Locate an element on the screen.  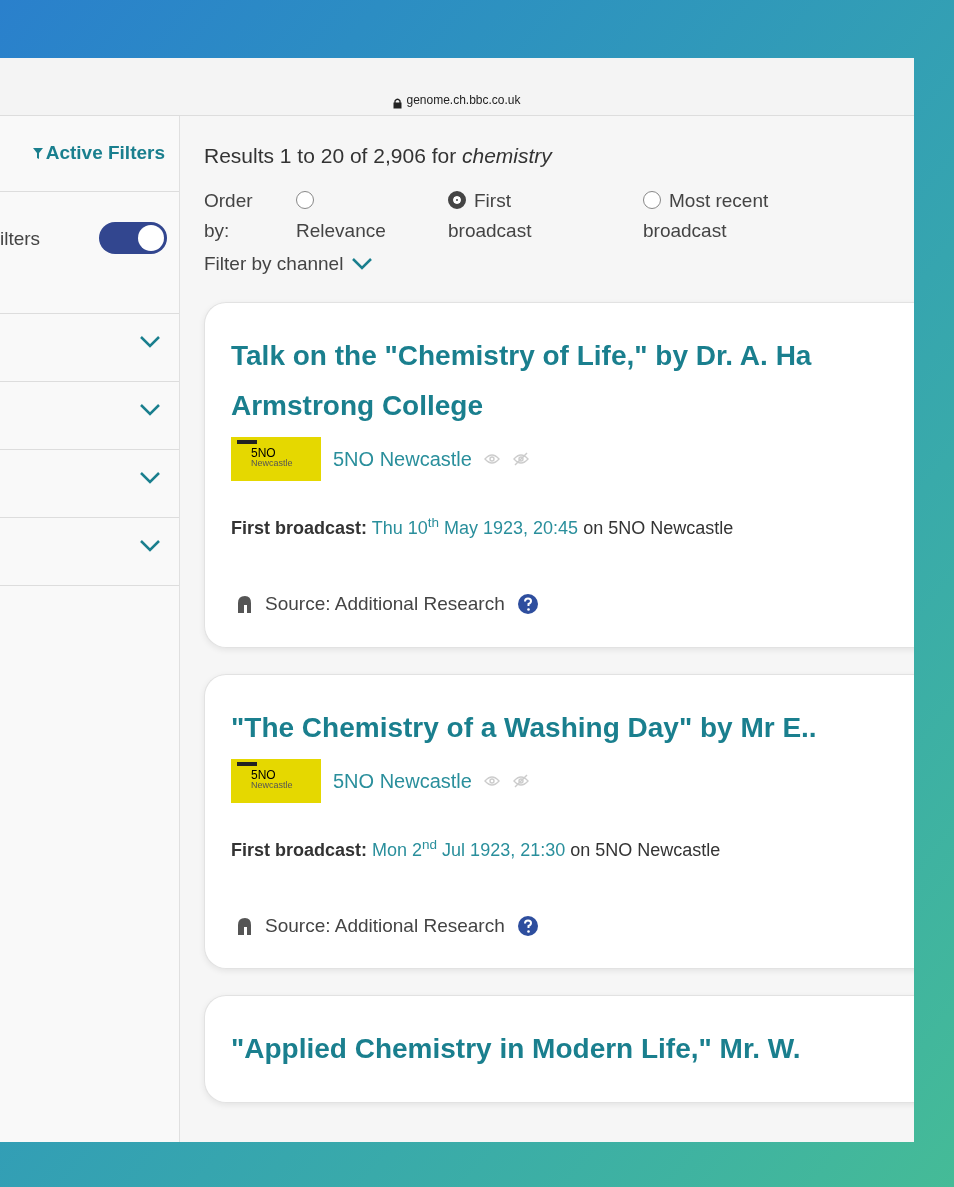
radio-option: Relevance is located at coordinates (346, 215).